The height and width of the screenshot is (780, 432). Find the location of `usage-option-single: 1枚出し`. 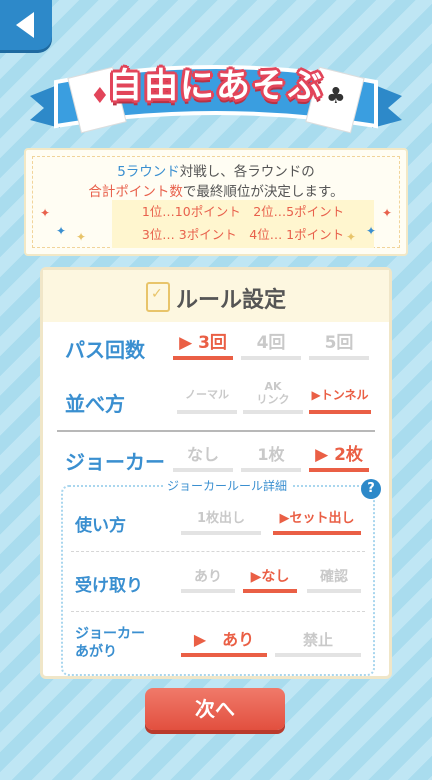

usage-option-single: 1枚出し is located at coordinates (221, 521).